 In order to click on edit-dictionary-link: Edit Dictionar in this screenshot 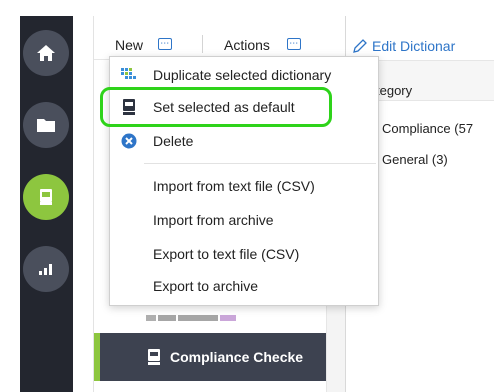, I will do `click(404, 46)`.